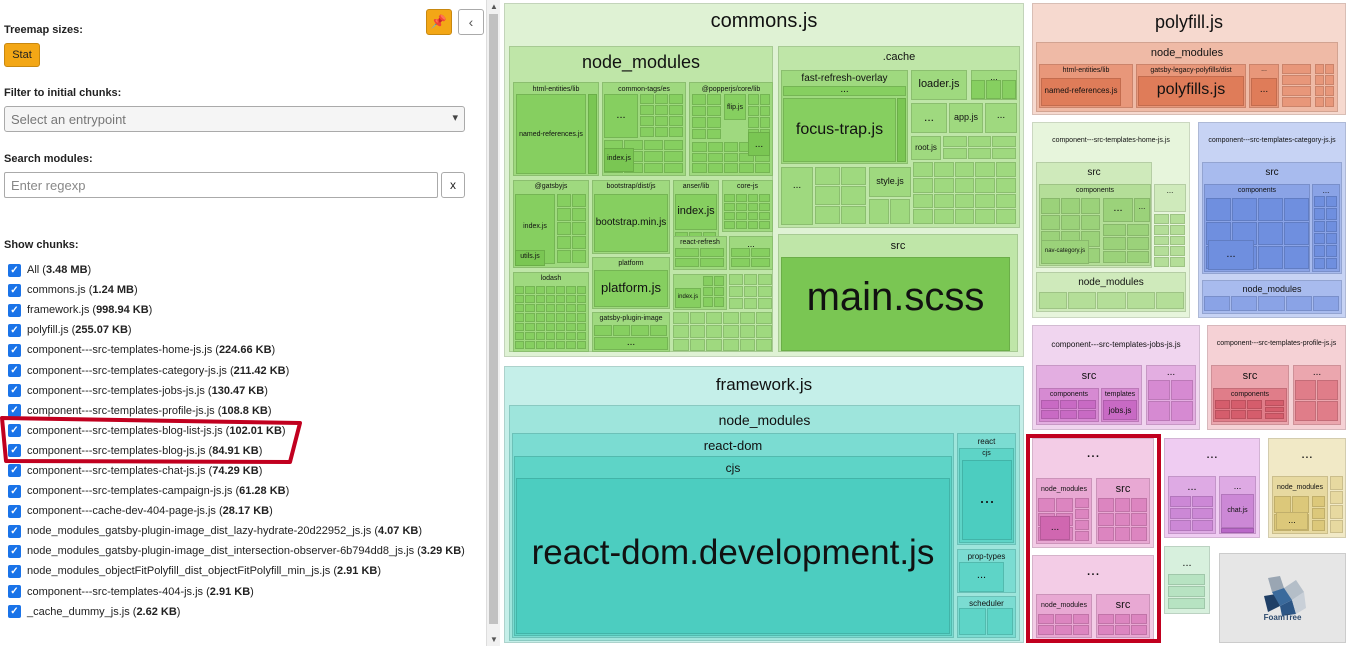 Image resolution: width=1346 pixels, height=646 pixels. Describe the element at coordinates (1065, 252) in the screenshot. I see `treemap-cell: nav-category.js` at that location.